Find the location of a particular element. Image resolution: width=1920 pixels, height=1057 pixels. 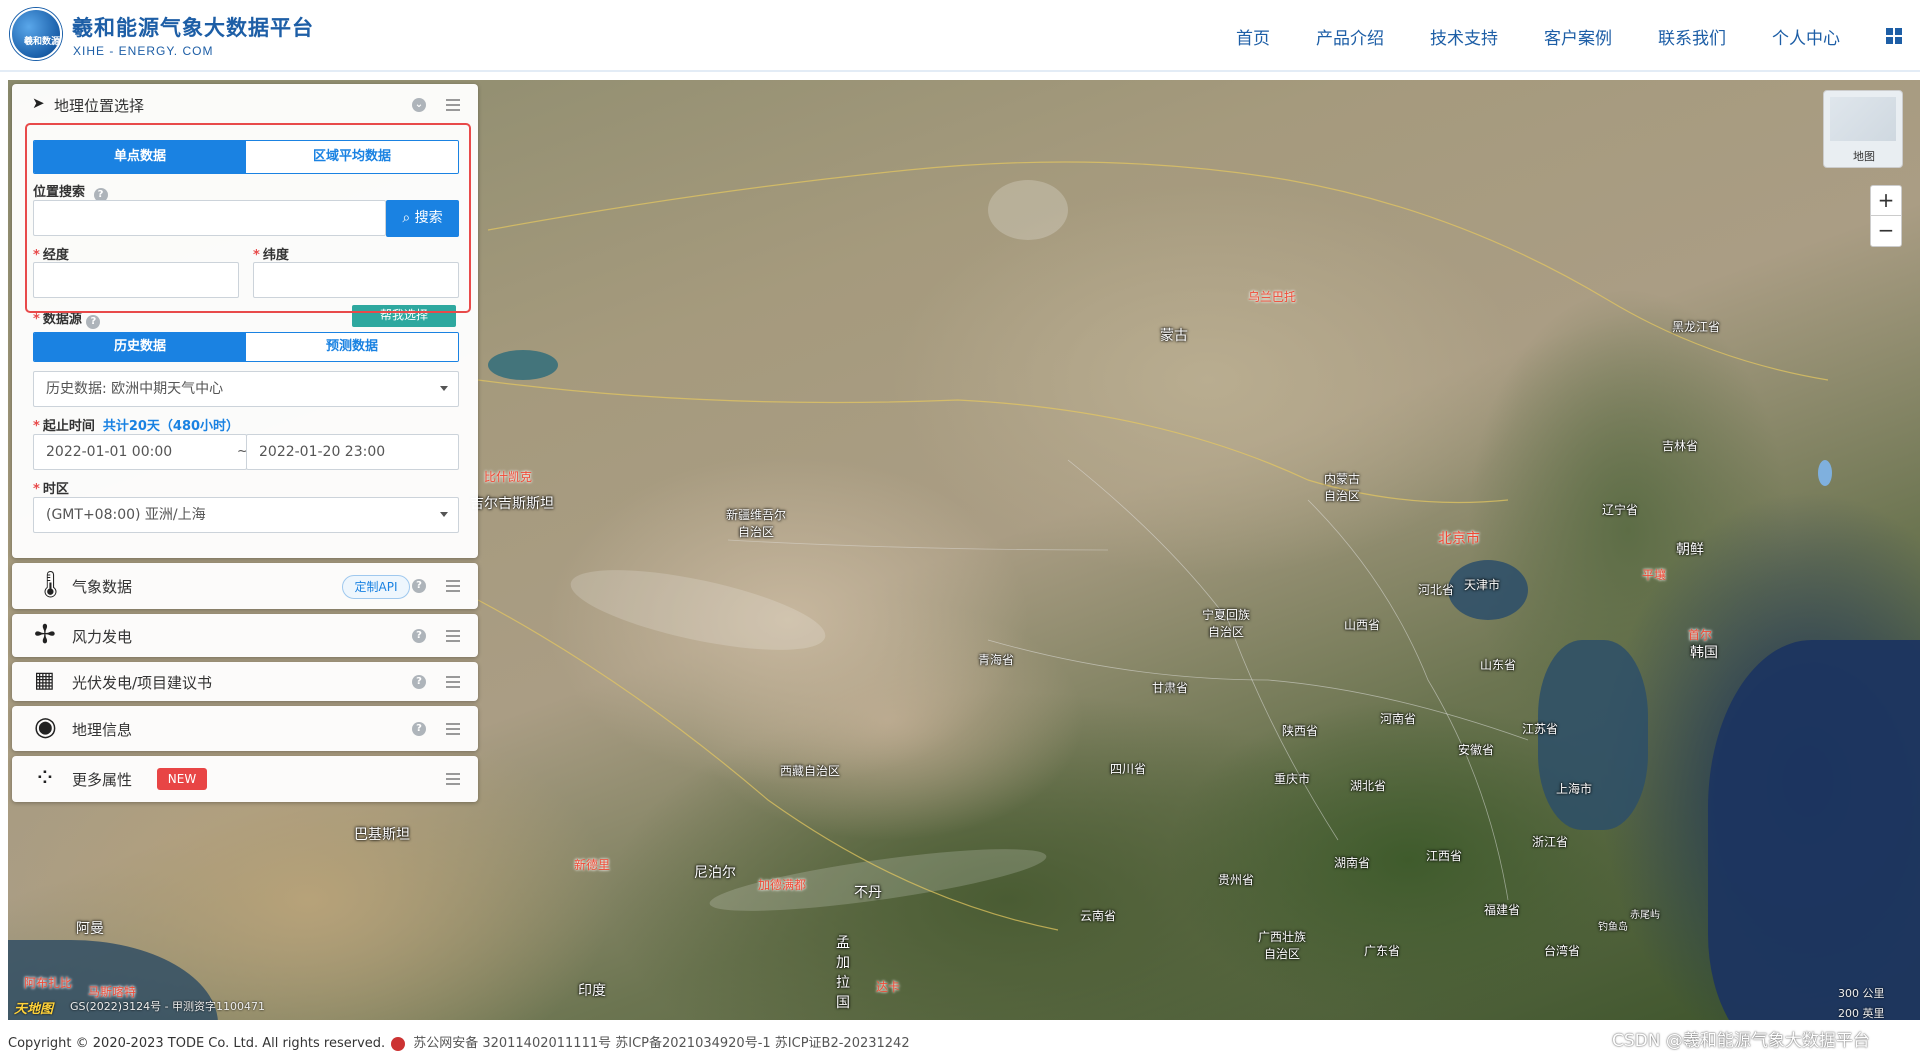

label-yunnan: 云南省 is located at coordinates (1098, 916).